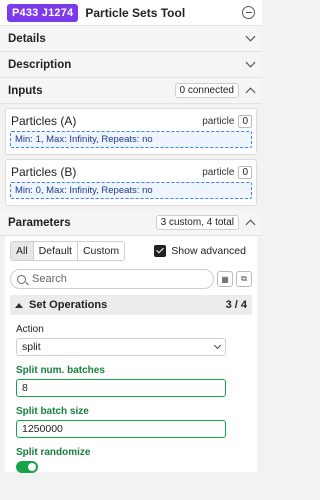 This screenshot has height=500, width=320. What do you see at coordinates (121, 388) in the screenshot?
I see `num-batches-input: 8` at bounding box center [121, 388].